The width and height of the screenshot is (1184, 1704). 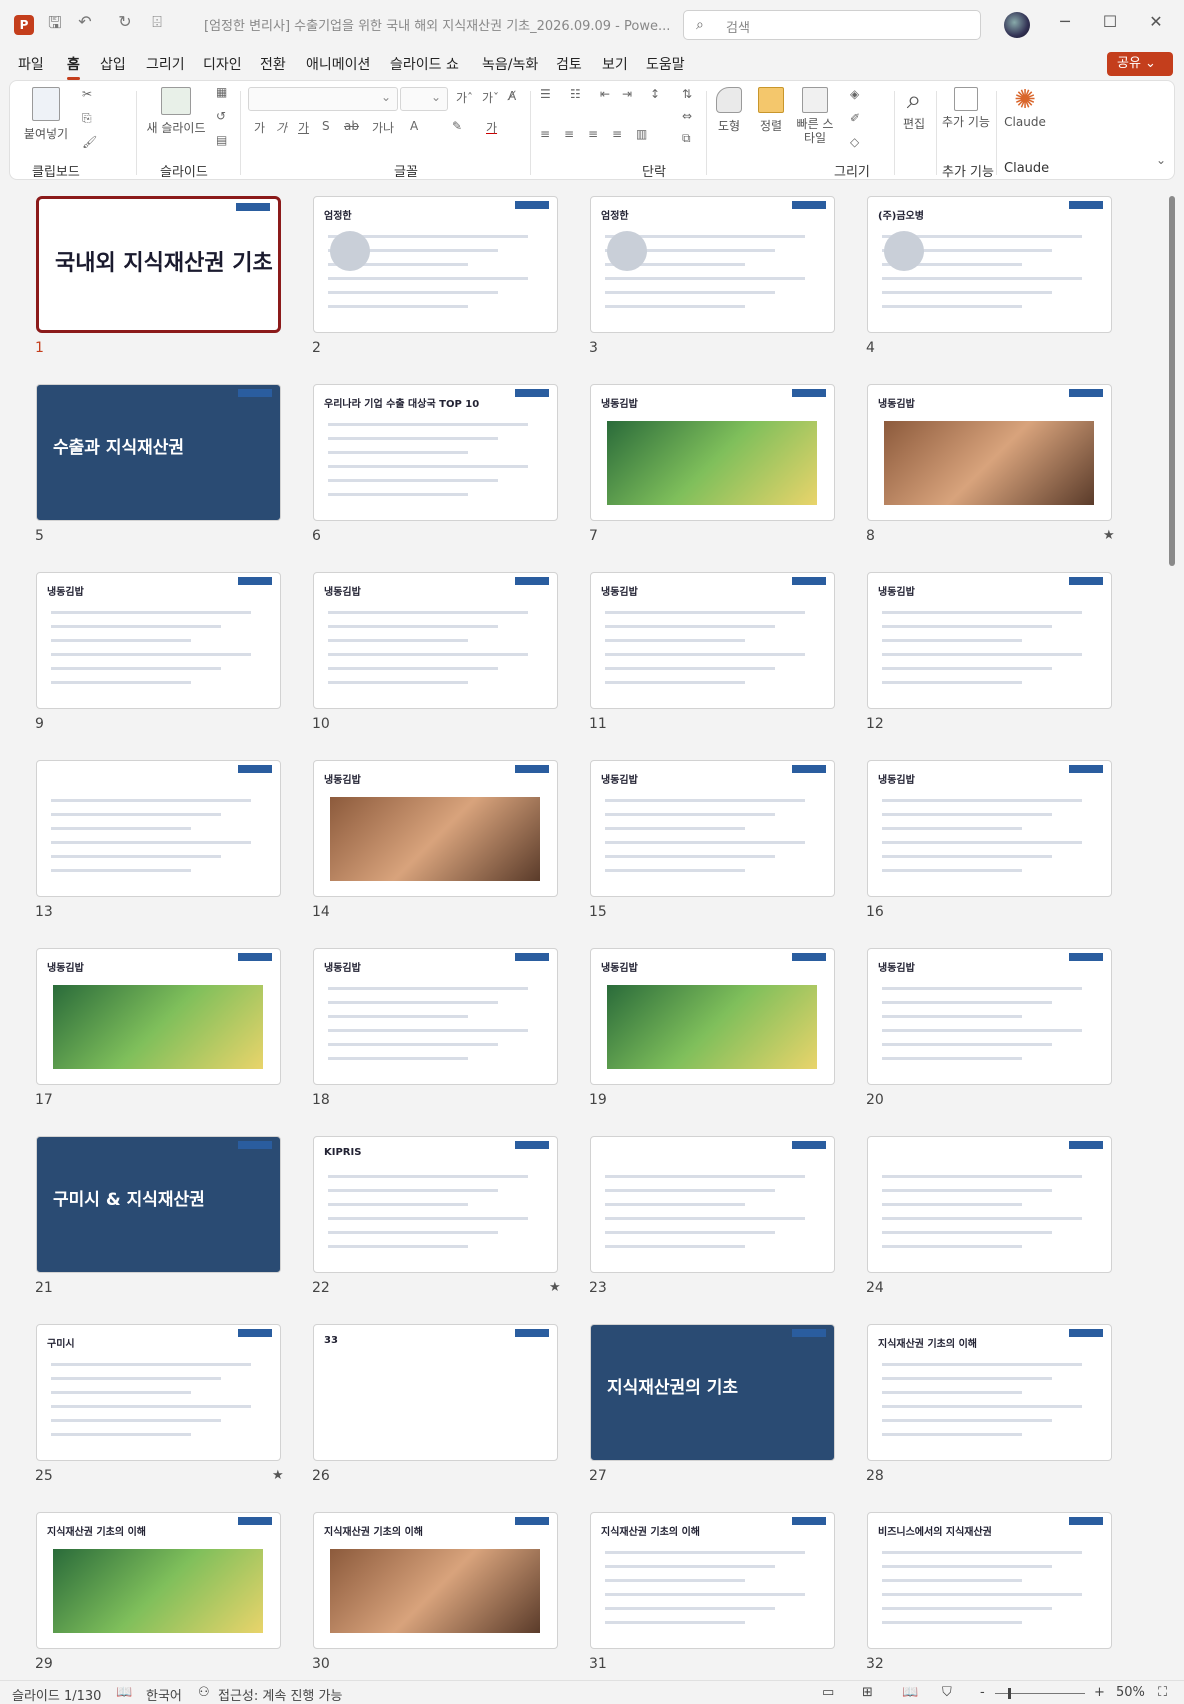 What do you see at coordinates (989, 264) in the screenshot?
I see `slide-thumbnail: (주)금오병` at bounding box center [989, 264].